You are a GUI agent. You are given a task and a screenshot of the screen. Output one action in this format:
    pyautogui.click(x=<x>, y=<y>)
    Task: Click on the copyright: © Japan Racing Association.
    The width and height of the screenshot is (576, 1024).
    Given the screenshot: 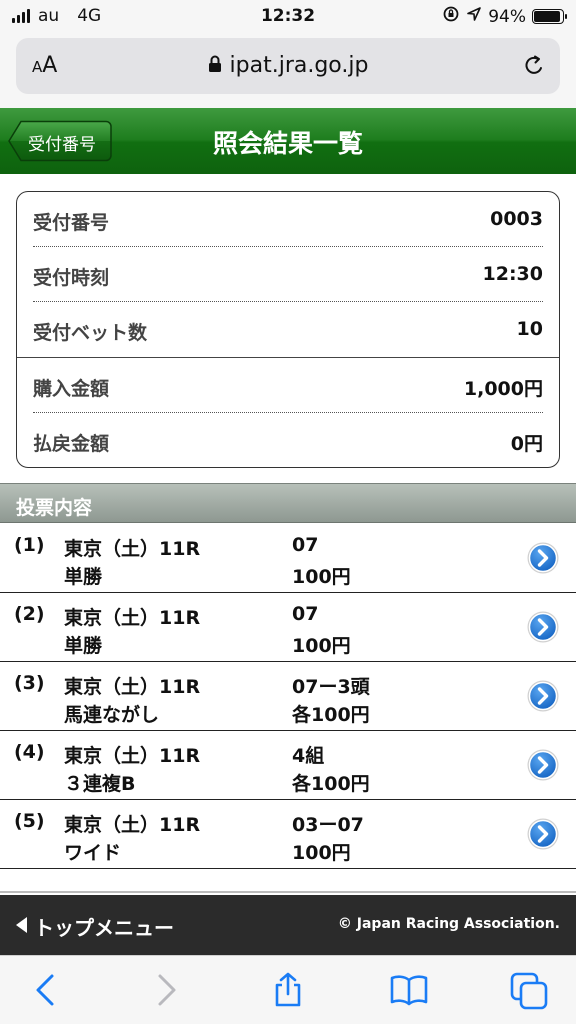 What is the action you would take?
    pyautogui.click(x=448, y=924)
    